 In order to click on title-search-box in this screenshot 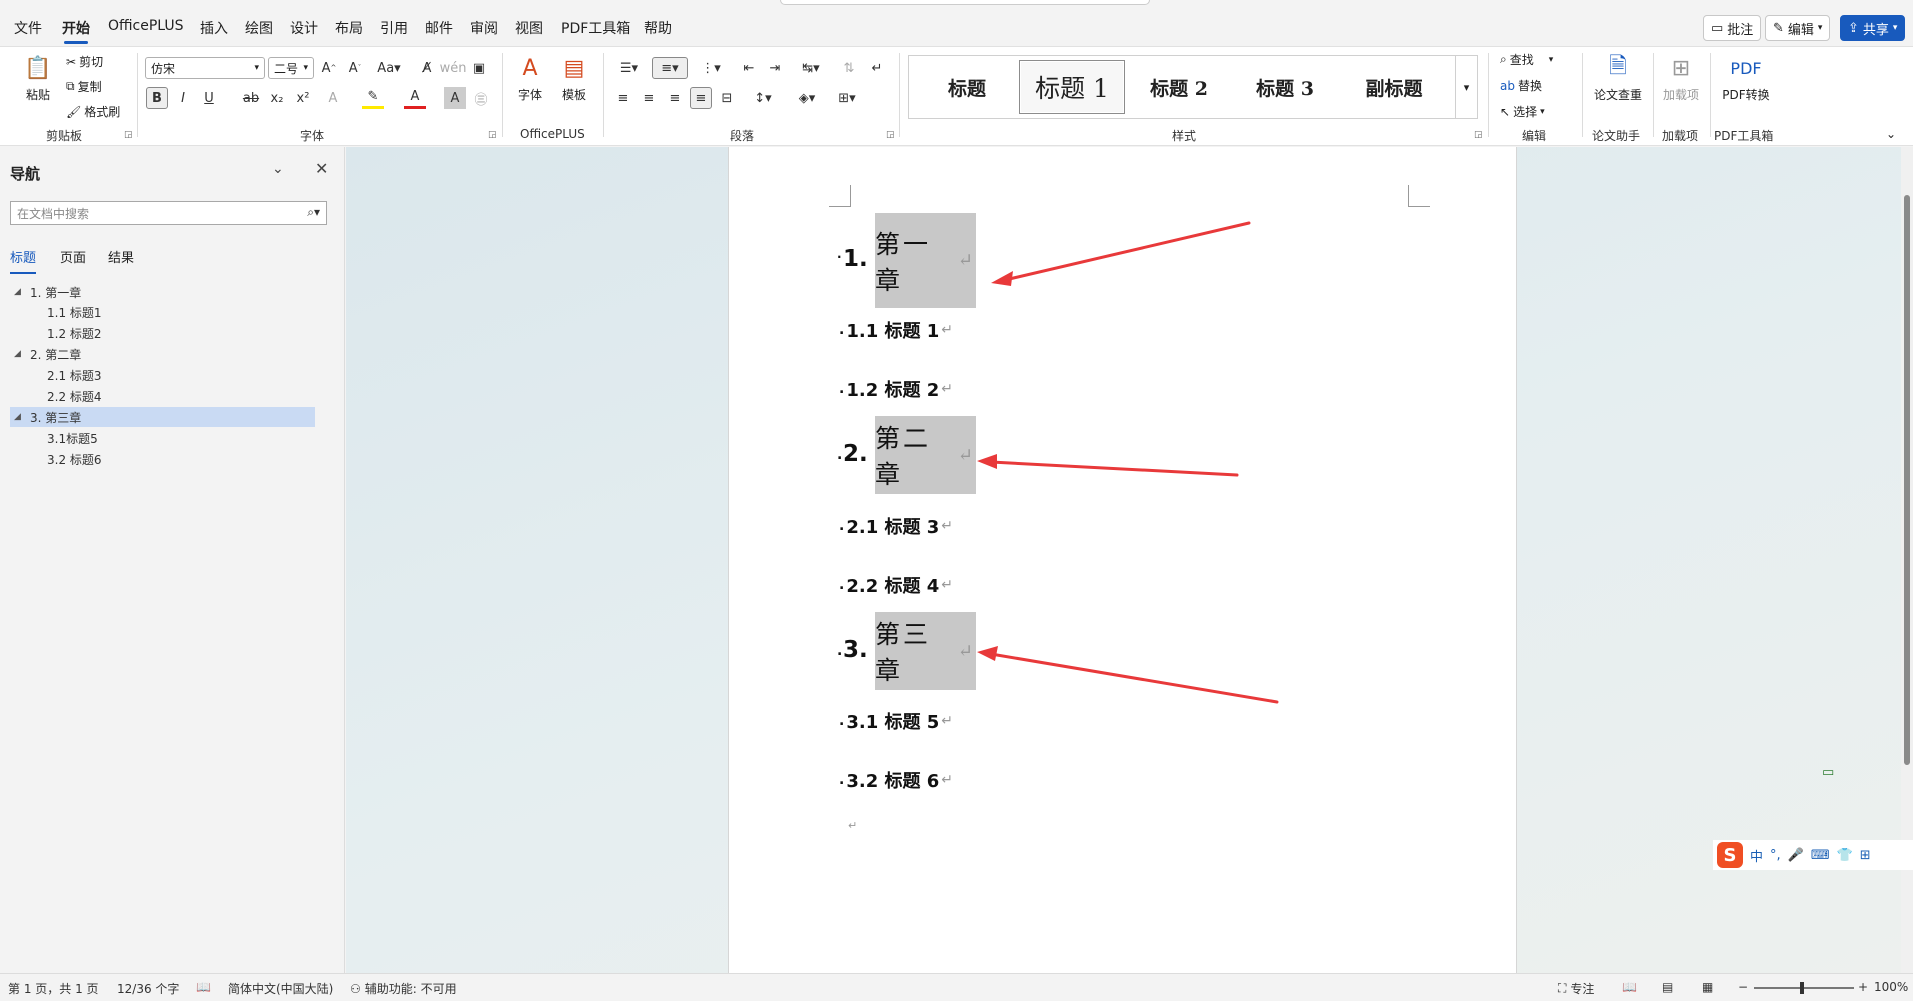, I will do `click(965, 2)`.